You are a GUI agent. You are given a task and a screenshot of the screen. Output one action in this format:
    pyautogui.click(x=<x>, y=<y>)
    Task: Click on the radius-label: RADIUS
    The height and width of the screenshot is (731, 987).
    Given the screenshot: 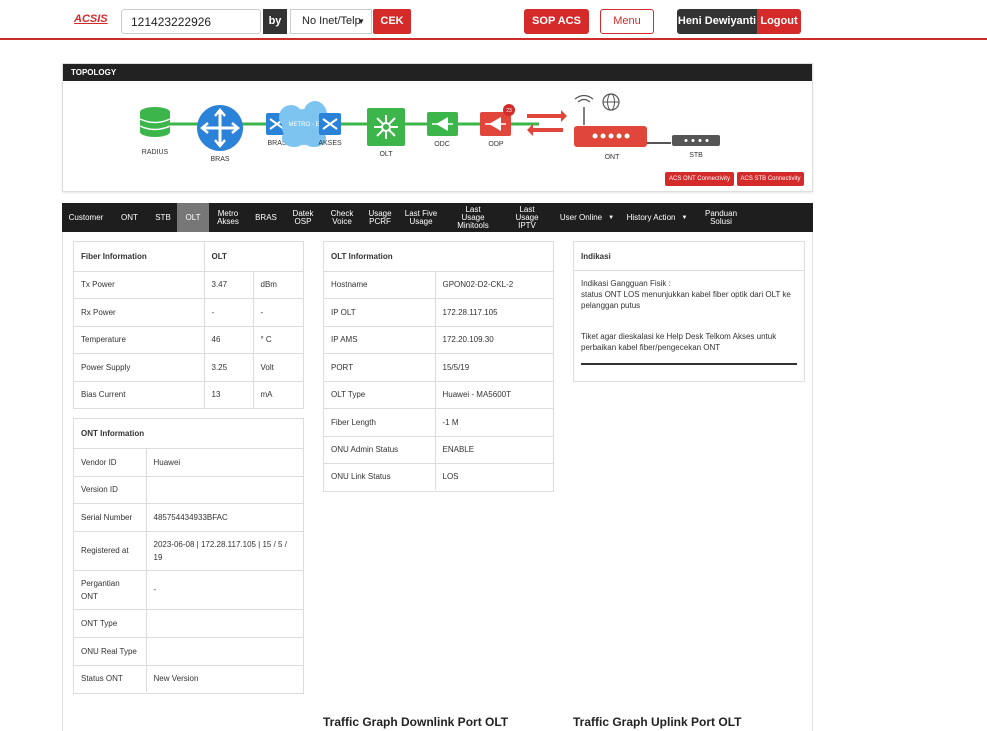 What is the action you would take?
    pyautogui.click(x=155, y=152)
    